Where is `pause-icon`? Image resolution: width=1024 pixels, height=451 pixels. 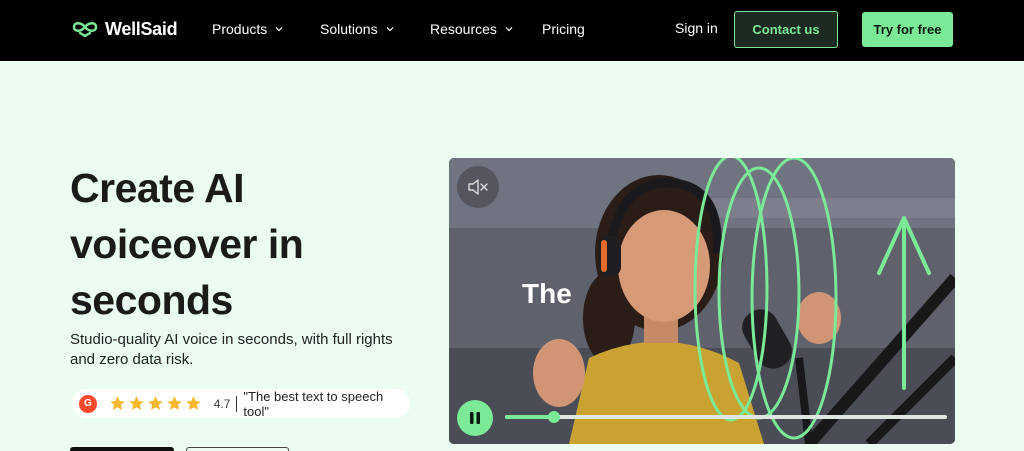
pause-icon is located at coordinates (475, 418).